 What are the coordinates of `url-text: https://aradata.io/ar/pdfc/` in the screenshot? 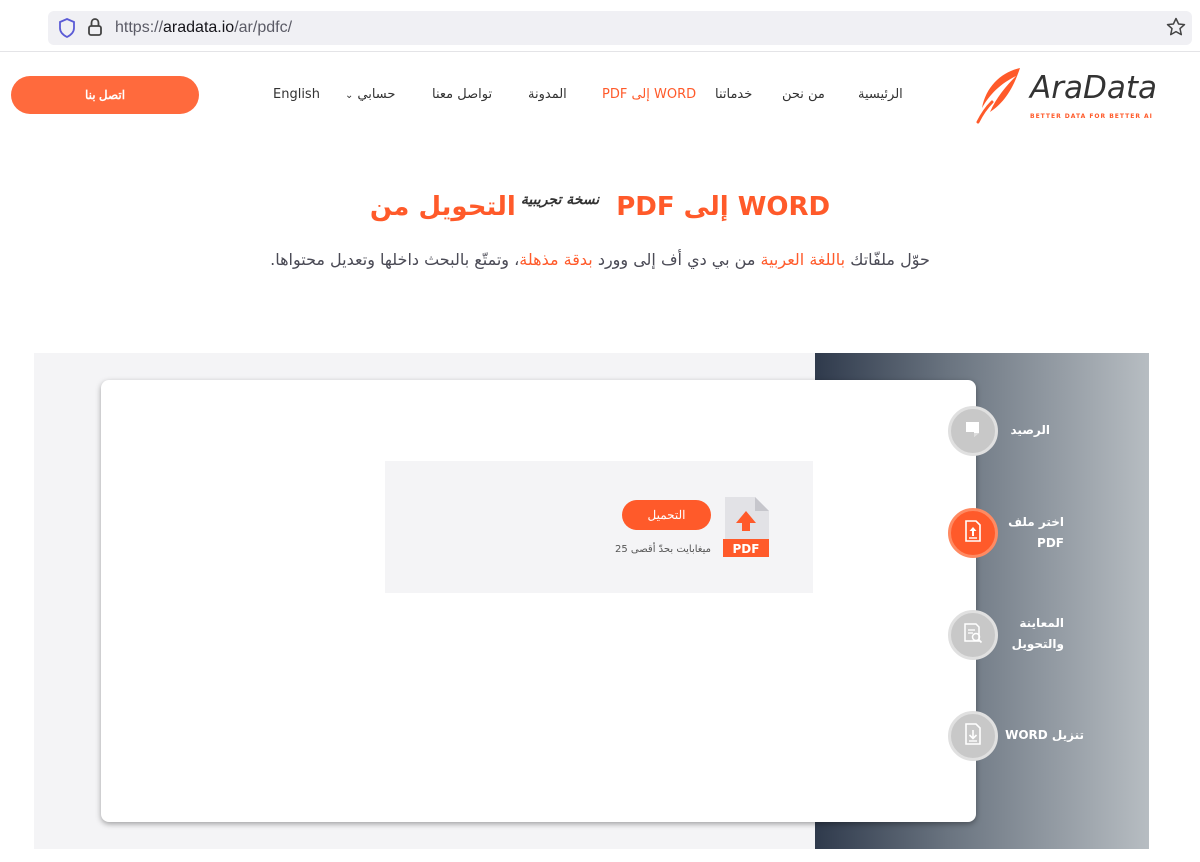 It's located at (203, 28).